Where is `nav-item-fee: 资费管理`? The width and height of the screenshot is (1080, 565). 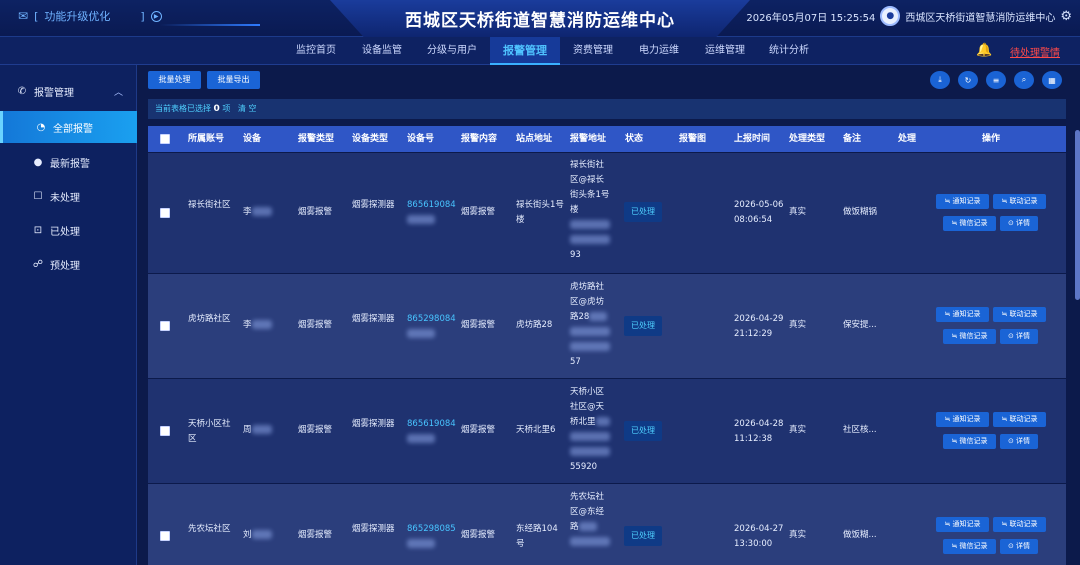
nav-item-fee: 资费管理 is located at coordinates (593, 51).